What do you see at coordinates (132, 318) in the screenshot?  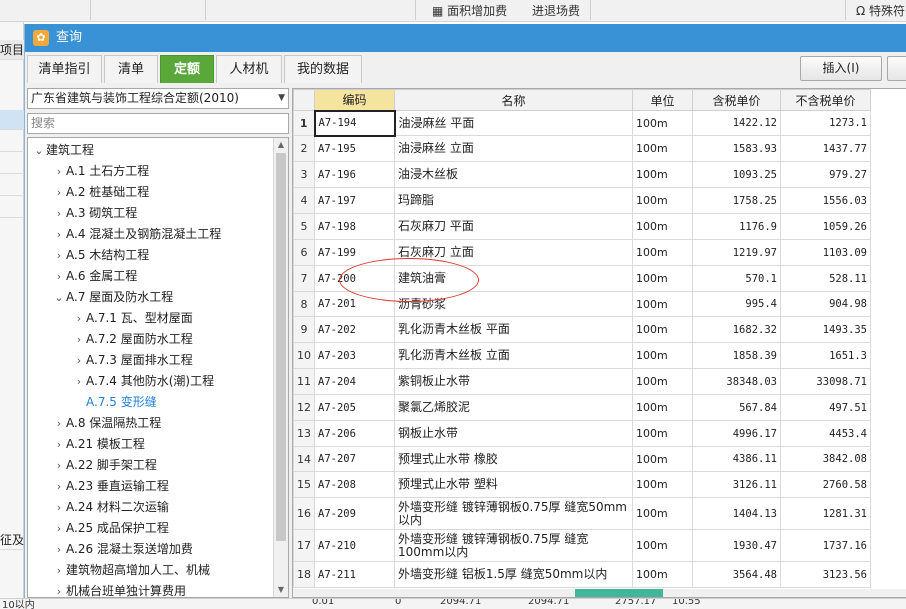 I see `tree-node: › A.7.1 瓦、型材屋面` at bounding box center [132, 318].